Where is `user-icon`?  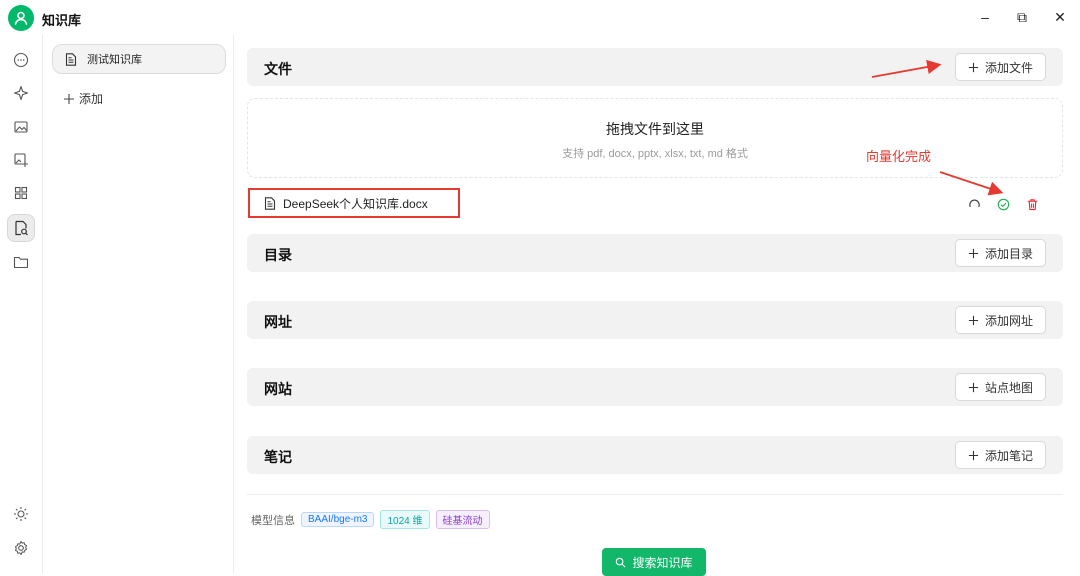 user-icon is located at coordinates (21, 18).